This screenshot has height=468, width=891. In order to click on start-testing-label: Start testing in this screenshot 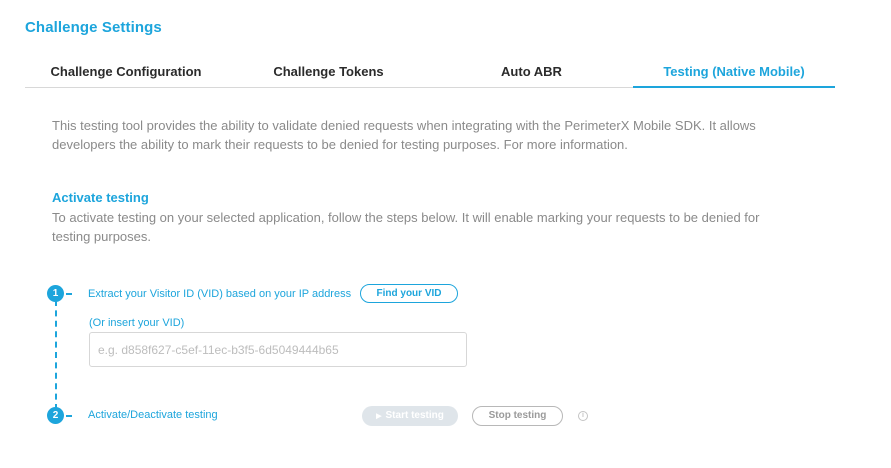, I will do `click(414, 415)`.